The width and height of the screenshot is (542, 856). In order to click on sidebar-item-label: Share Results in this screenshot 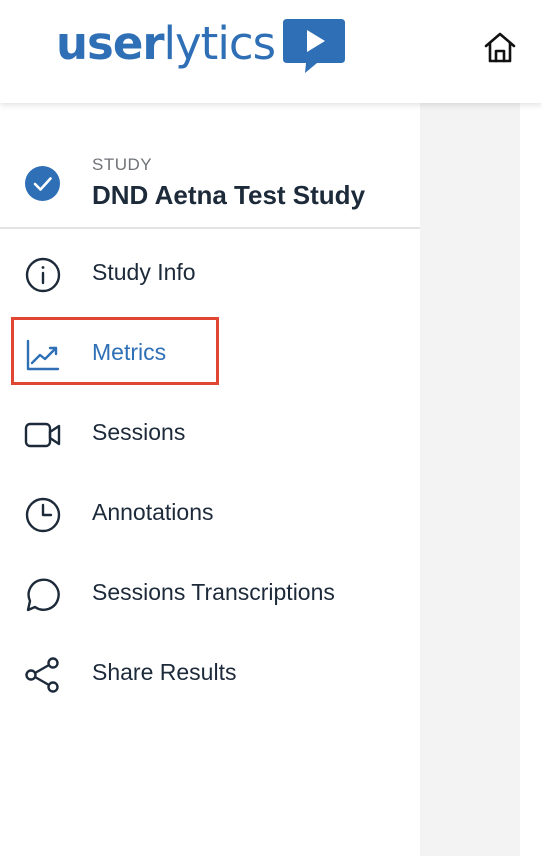, I will do `click(164, 672)`.